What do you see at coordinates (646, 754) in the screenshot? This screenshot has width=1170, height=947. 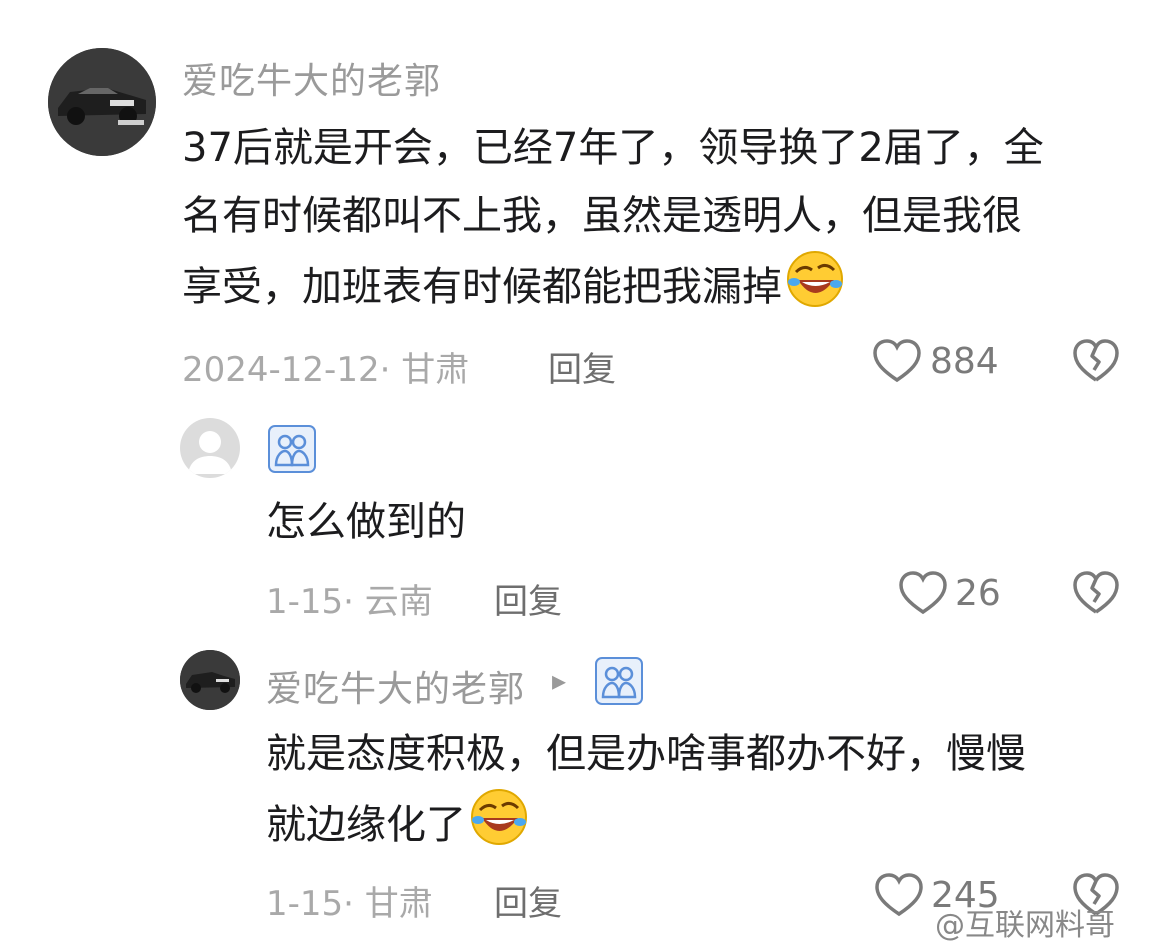 I see `reply-line: 就是态度积极，但是办啥事都办不好，慢慢` at bounding box center [646, 754].